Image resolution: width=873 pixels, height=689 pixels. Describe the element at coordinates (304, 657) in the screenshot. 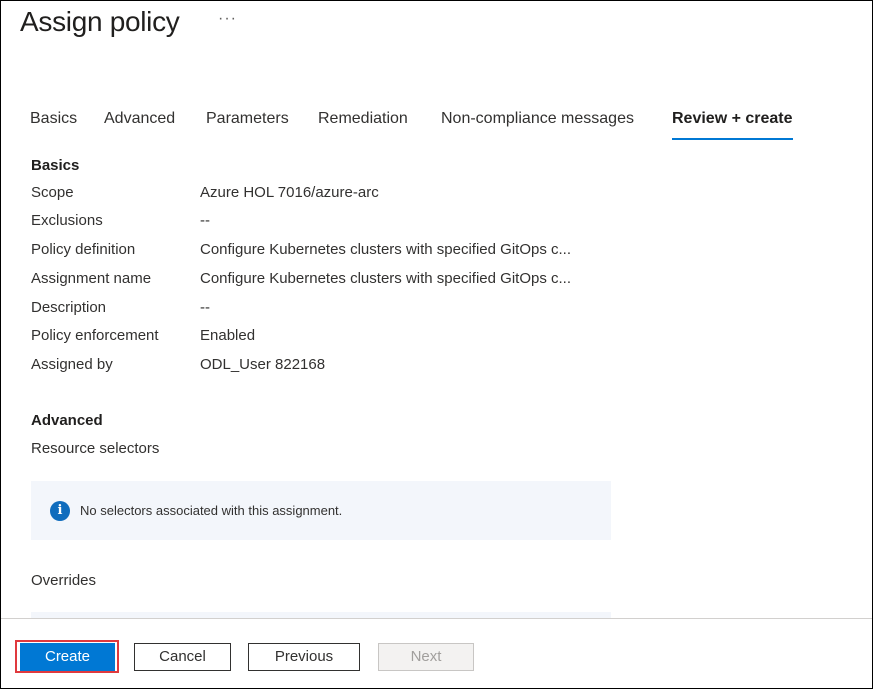

I see `previous-button: Previous` at that location.